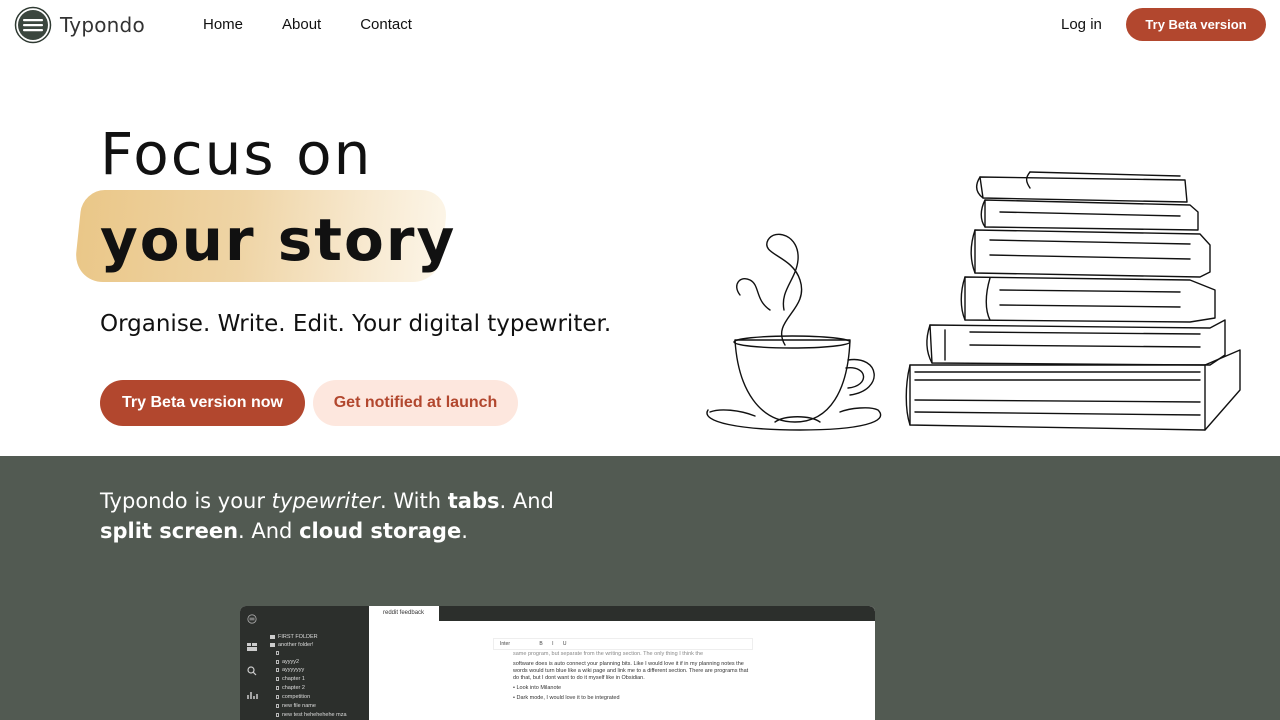  What do you see at coordinates (1081, 24) in the screenshot?
I see `login-link: Log in` at bounding box center [1081, 24].